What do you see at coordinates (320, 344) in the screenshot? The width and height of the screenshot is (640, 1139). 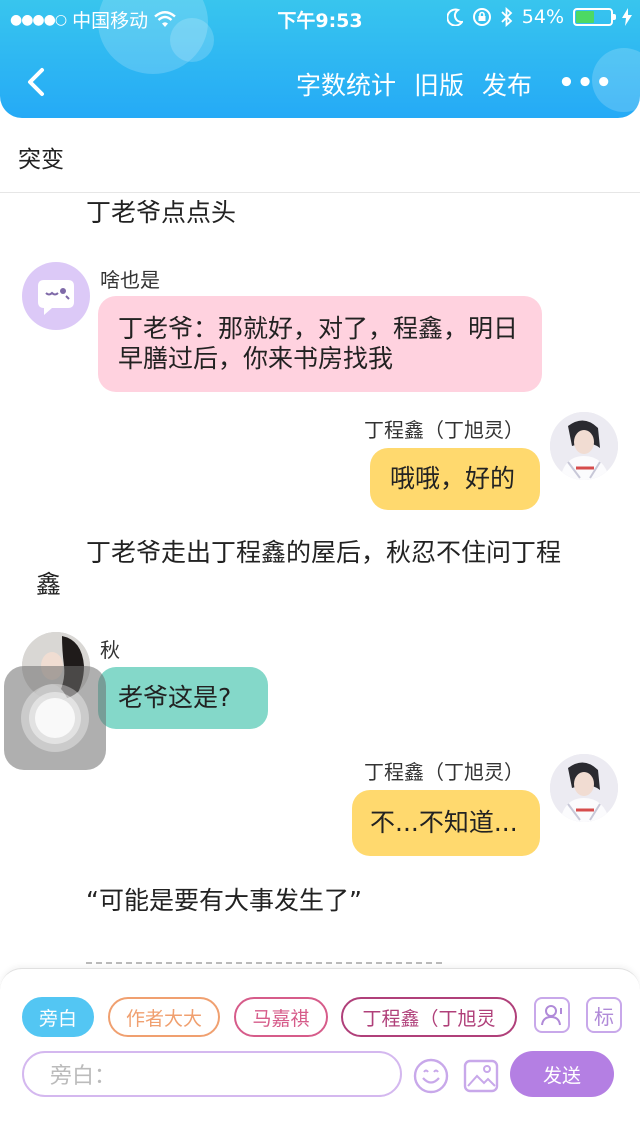 I see `chat-bubble: 丁老爷：那就好，对了，程鑫，明日早膳过后，你来书房找我` at bounding box center [320, 344].